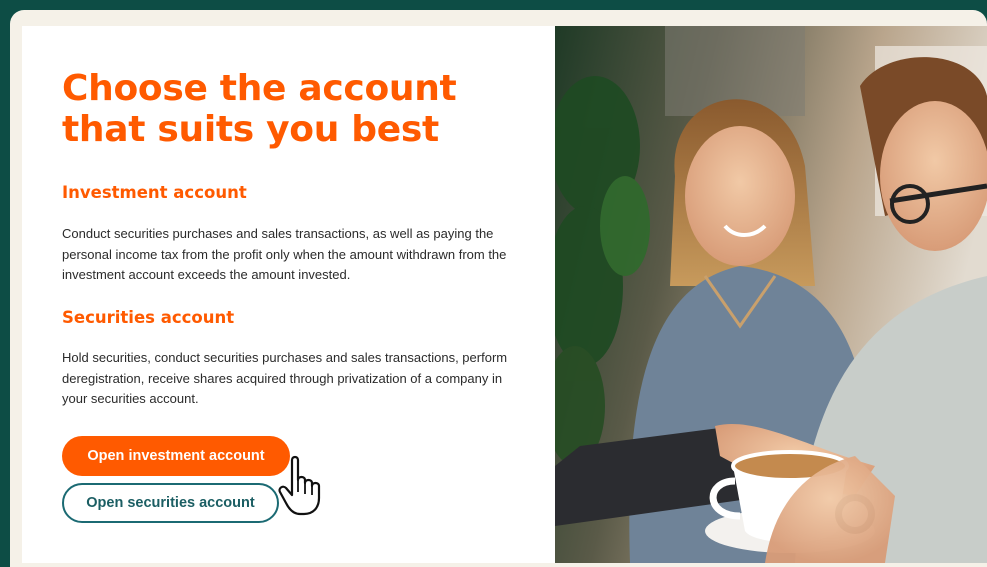  I want to click on page-title: Choose the account that suits you best, so click(259, 109).